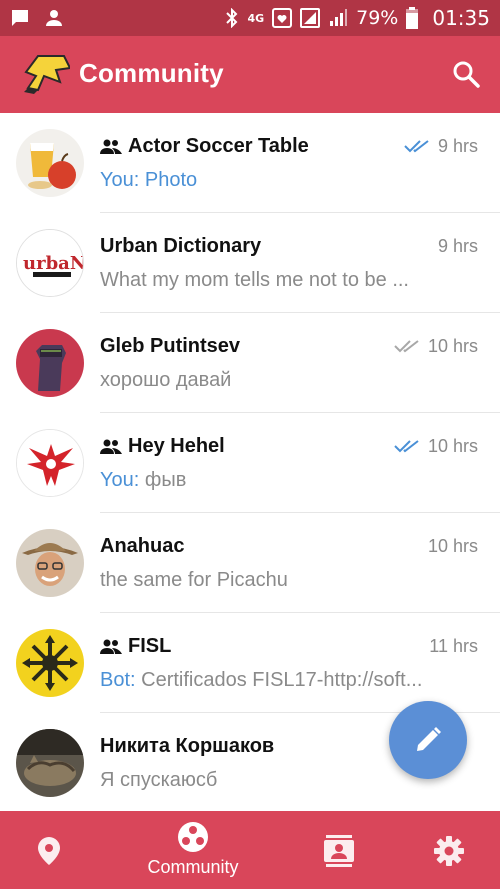 This screenshot has height=889, width=500. What do you see at coordinates (406, 346) in the screenshot?
I see `double-check-sent-icon` at bounding box center [406, 346].